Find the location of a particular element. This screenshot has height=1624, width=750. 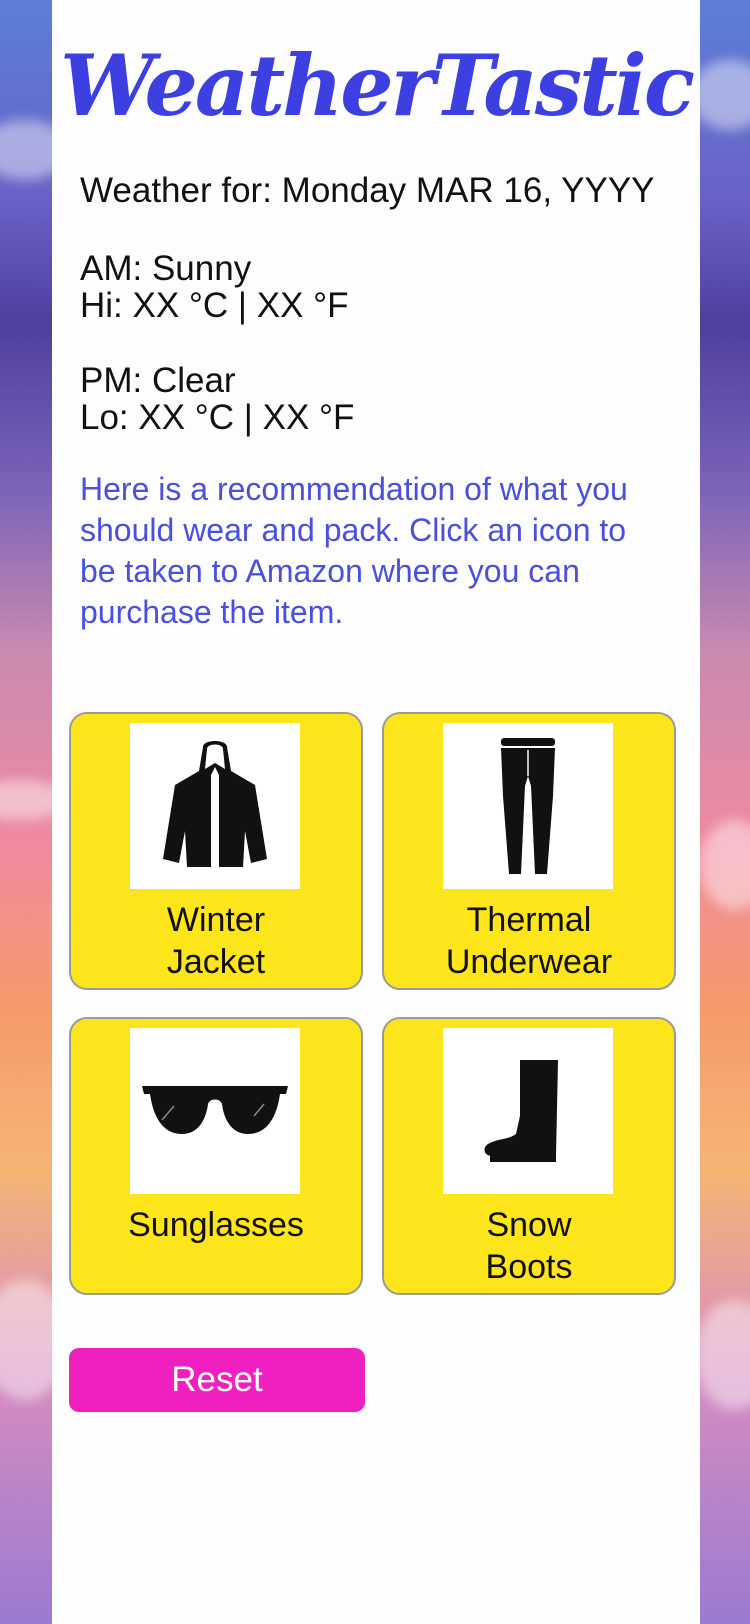

item-label: Winter Jacket is located at coordinates (216, 941).